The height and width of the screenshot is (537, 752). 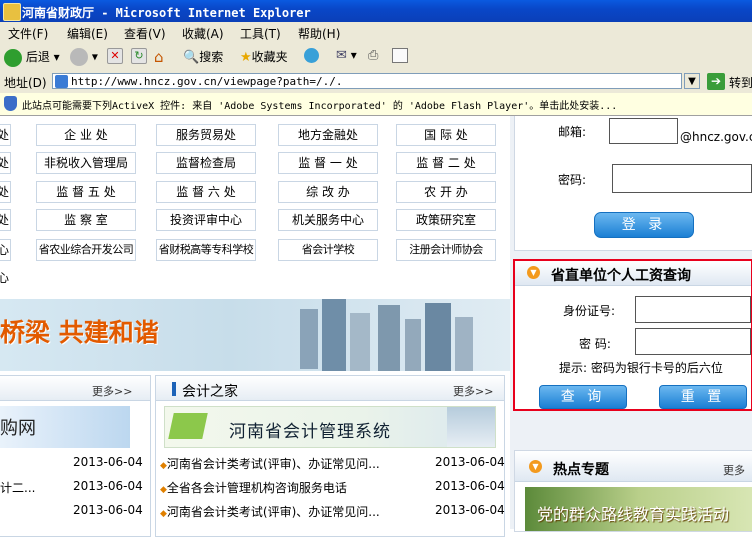 I want to click on dept-link: 投资评审中心, so click(x=206, y=220).